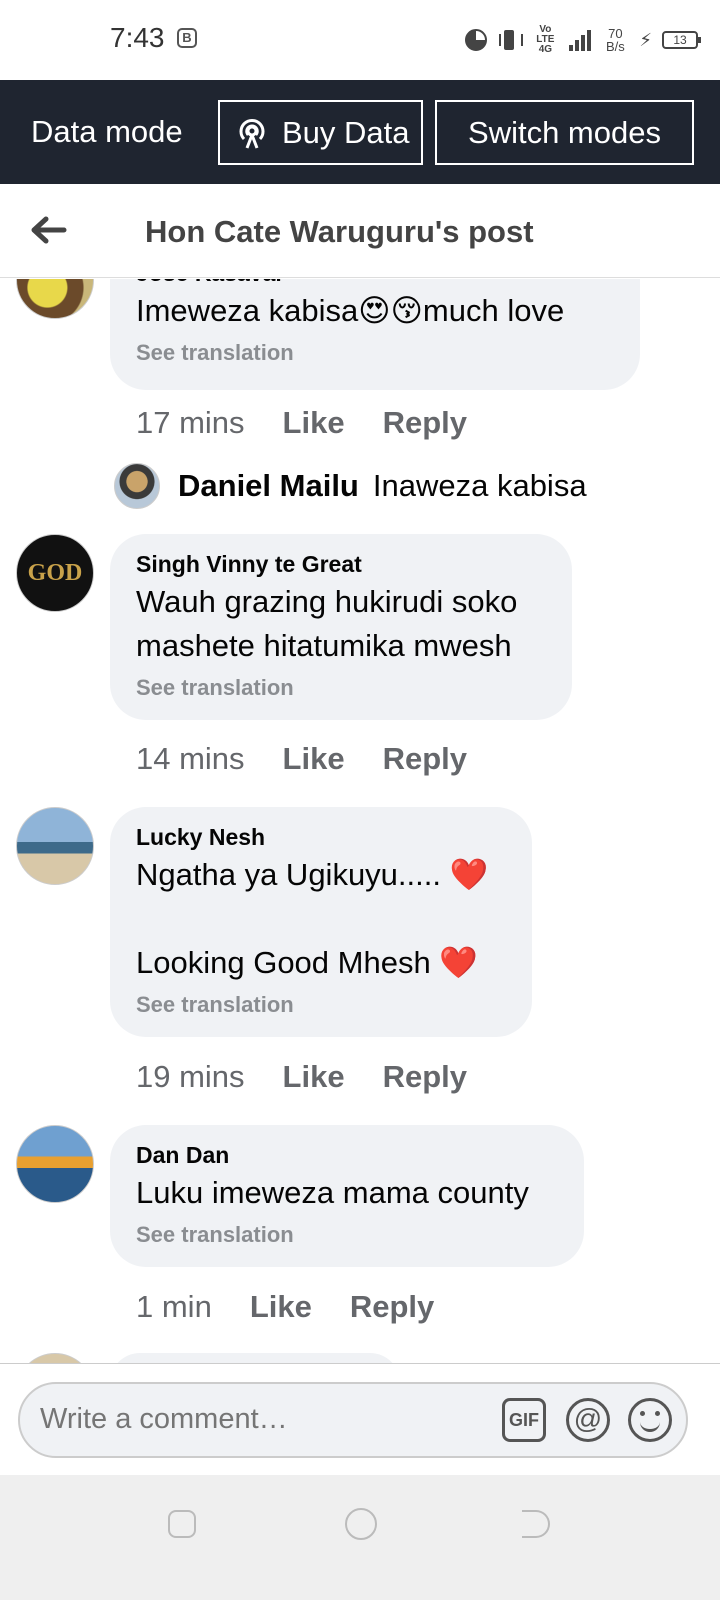 This screenshot has height=1600, width=720. What do you see at coordinates (260, 1419) in the screenshot?
I see `comment-input` at bounding box center [260, 1419].